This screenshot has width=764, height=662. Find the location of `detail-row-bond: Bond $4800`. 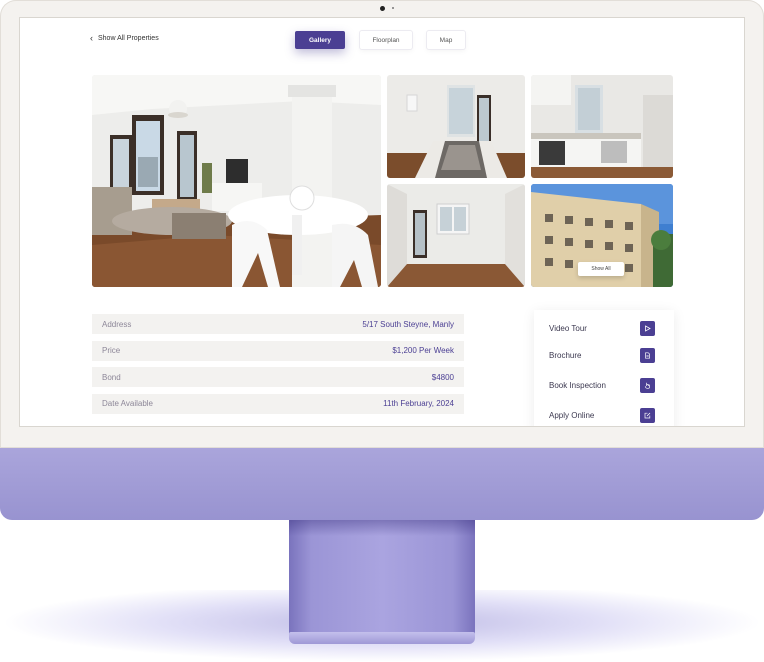

detail-row-bond: Bond $4800 is located at coordinates (278, 377).